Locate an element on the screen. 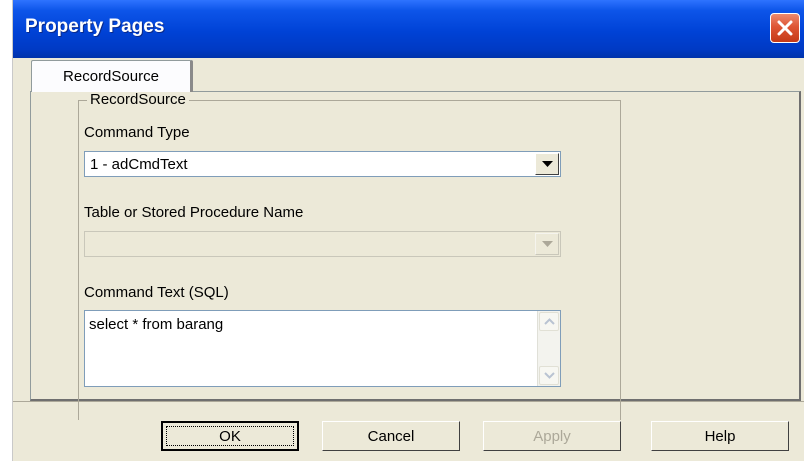 This screenshot has height=461, width=804. scroll-up-arrow-icon is located at coordinates (549, 321).